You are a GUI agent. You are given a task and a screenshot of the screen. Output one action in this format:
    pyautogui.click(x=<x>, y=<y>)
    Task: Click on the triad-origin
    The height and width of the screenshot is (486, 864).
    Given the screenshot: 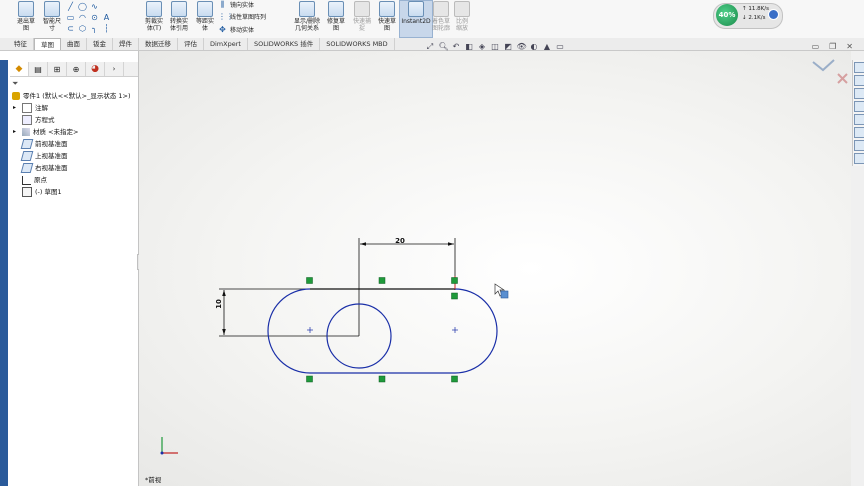 What is the action you would take?
    pyautogui.click(x=162, y=453)
    